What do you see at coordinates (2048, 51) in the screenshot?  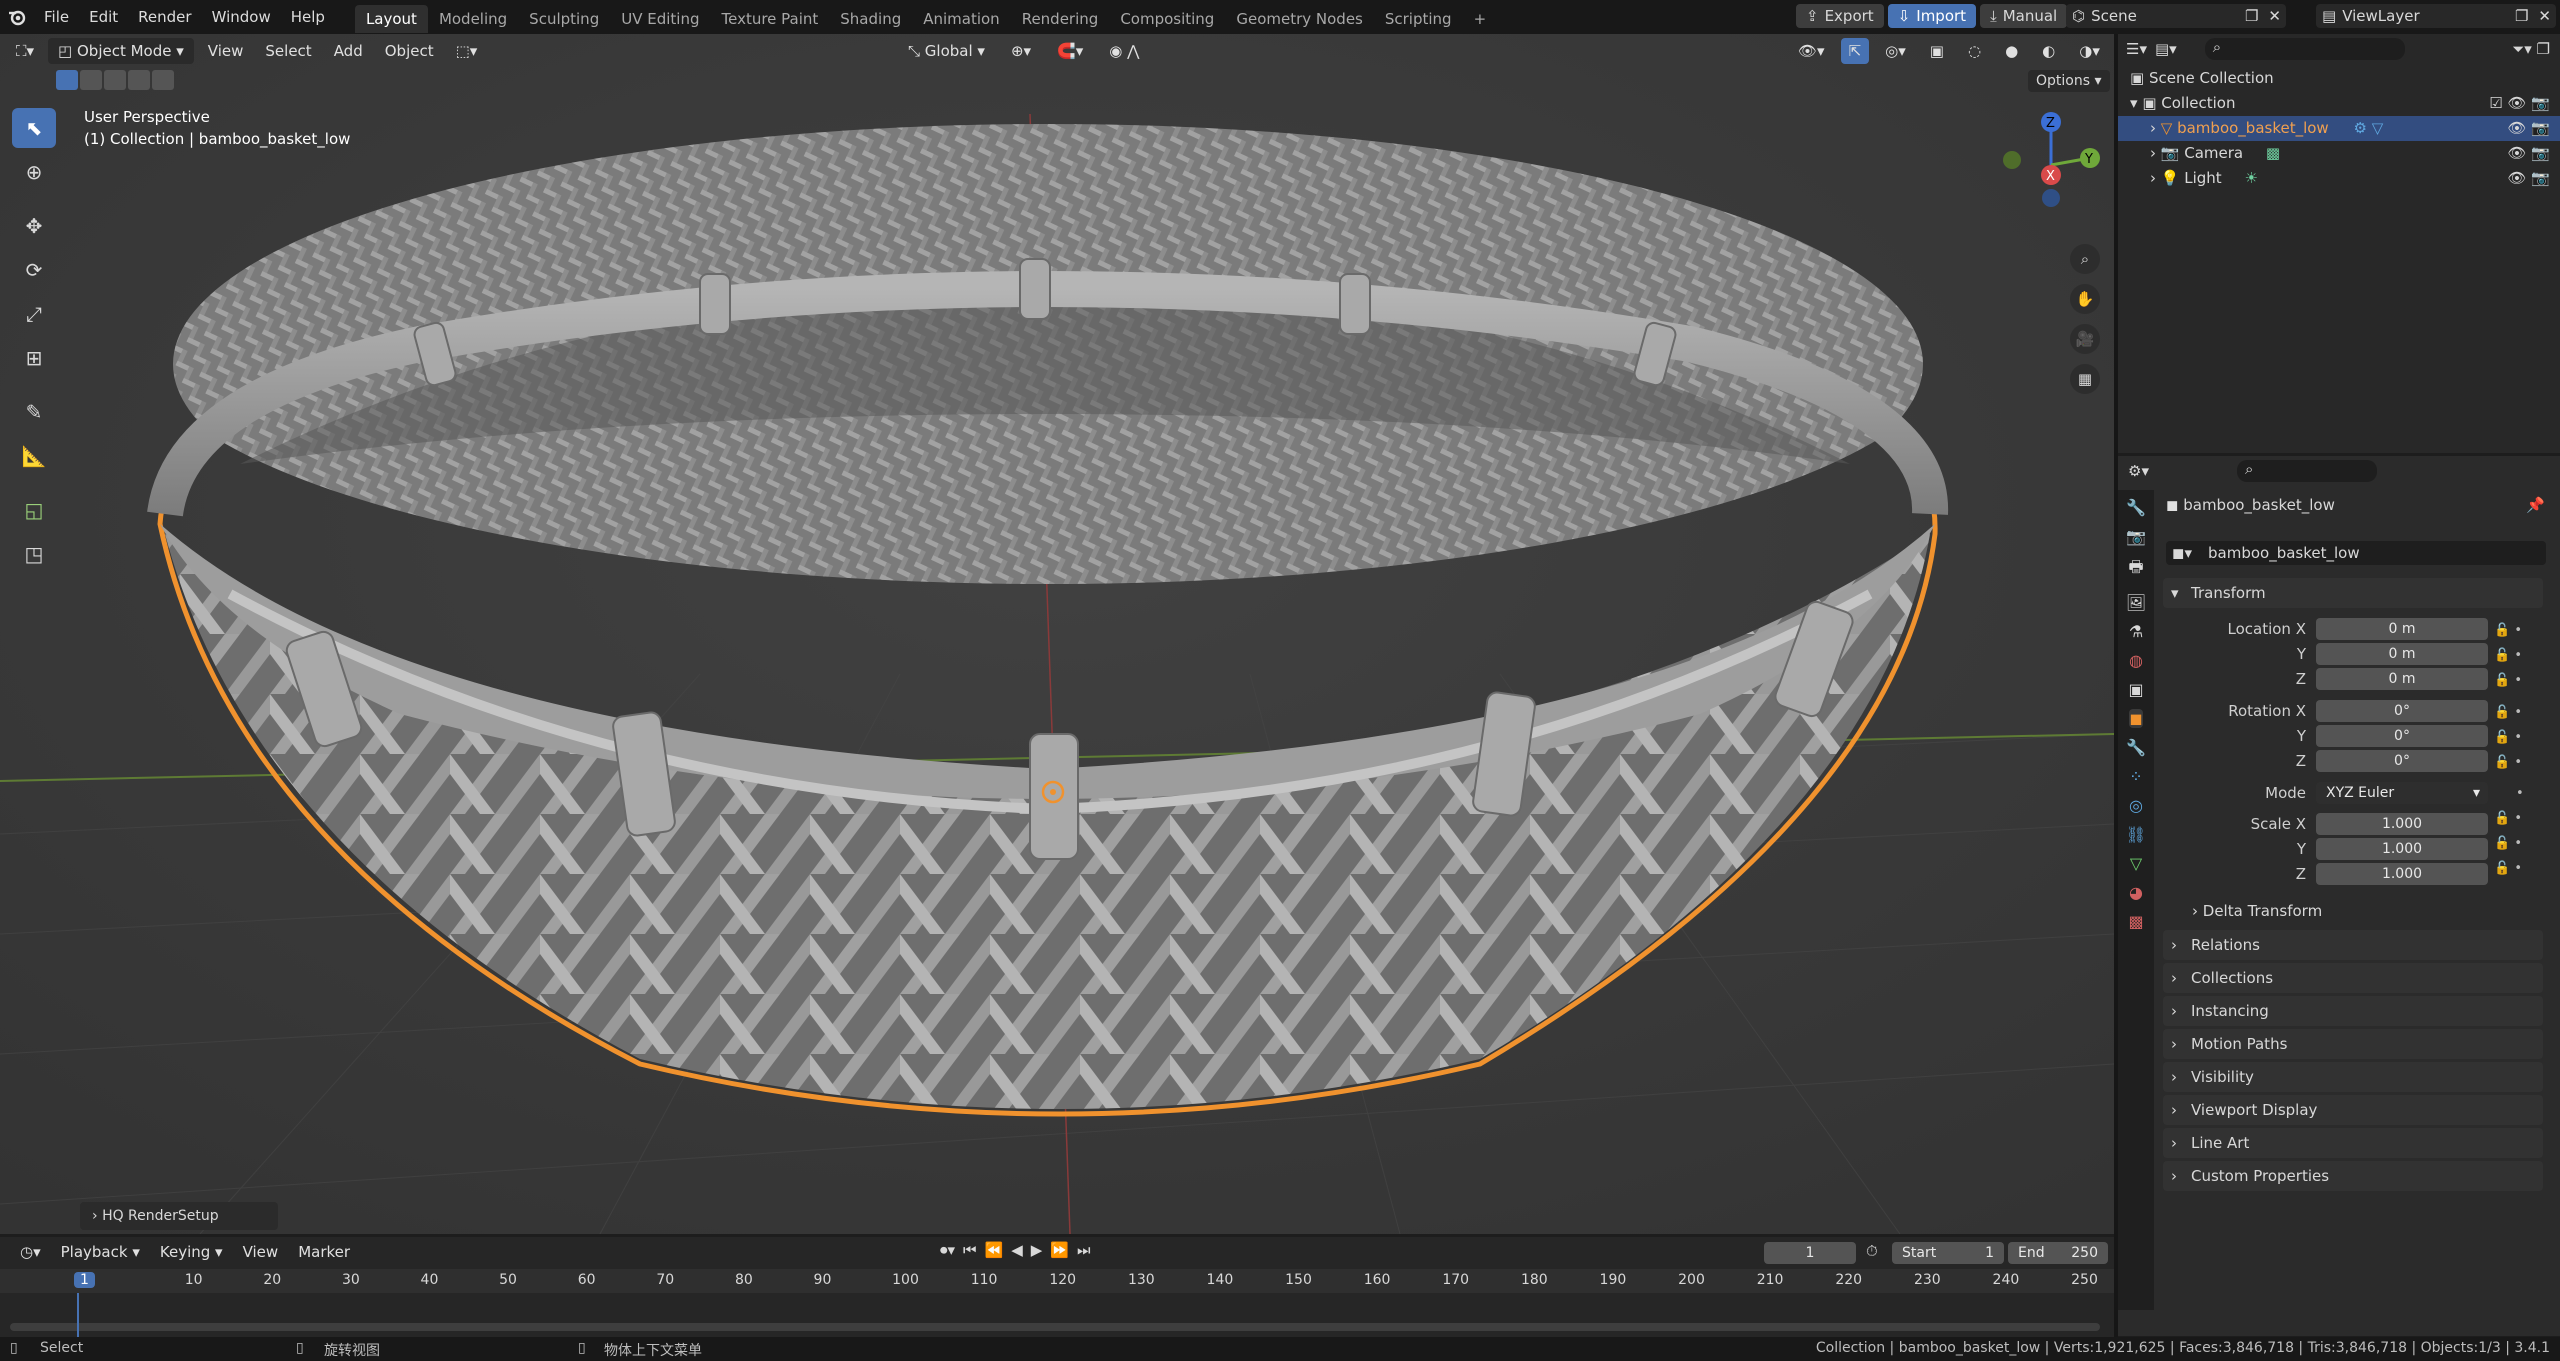 I see `material-shading-icon: ◐` at bounding box center [2048, 51].